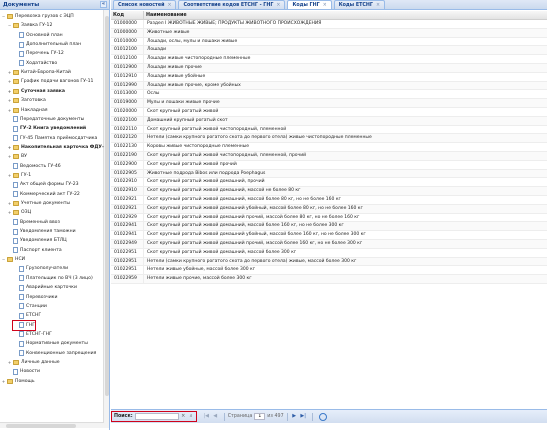 The height and width of the screenshot is (430, 547). Describe the element at coordinates (43, 194) in the screenshot. I see `tree-node: Коммерческий акт ГУ-22` at that location.